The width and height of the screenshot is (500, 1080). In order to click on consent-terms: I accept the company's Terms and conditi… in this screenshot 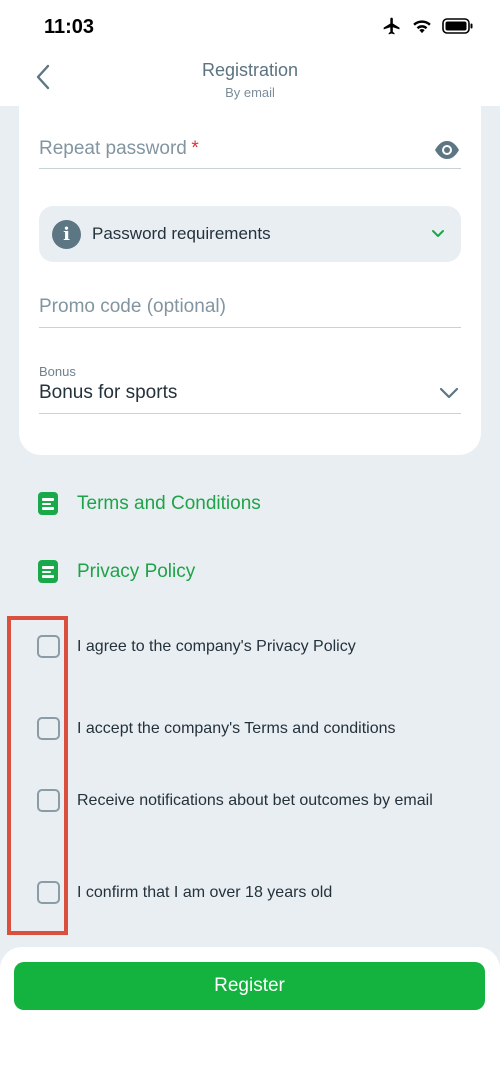, I will do `click(242, 728)`.